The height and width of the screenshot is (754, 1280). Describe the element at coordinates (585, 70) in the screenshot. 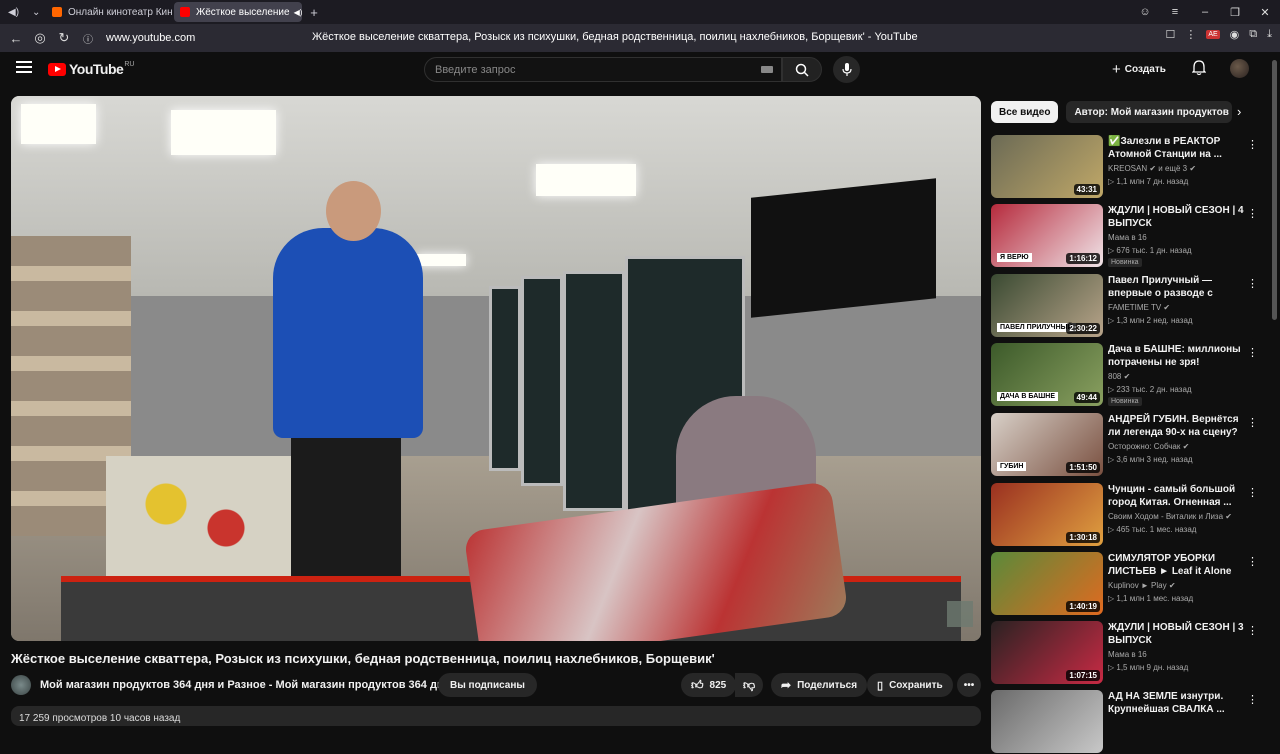

I see `search-input` at that location.